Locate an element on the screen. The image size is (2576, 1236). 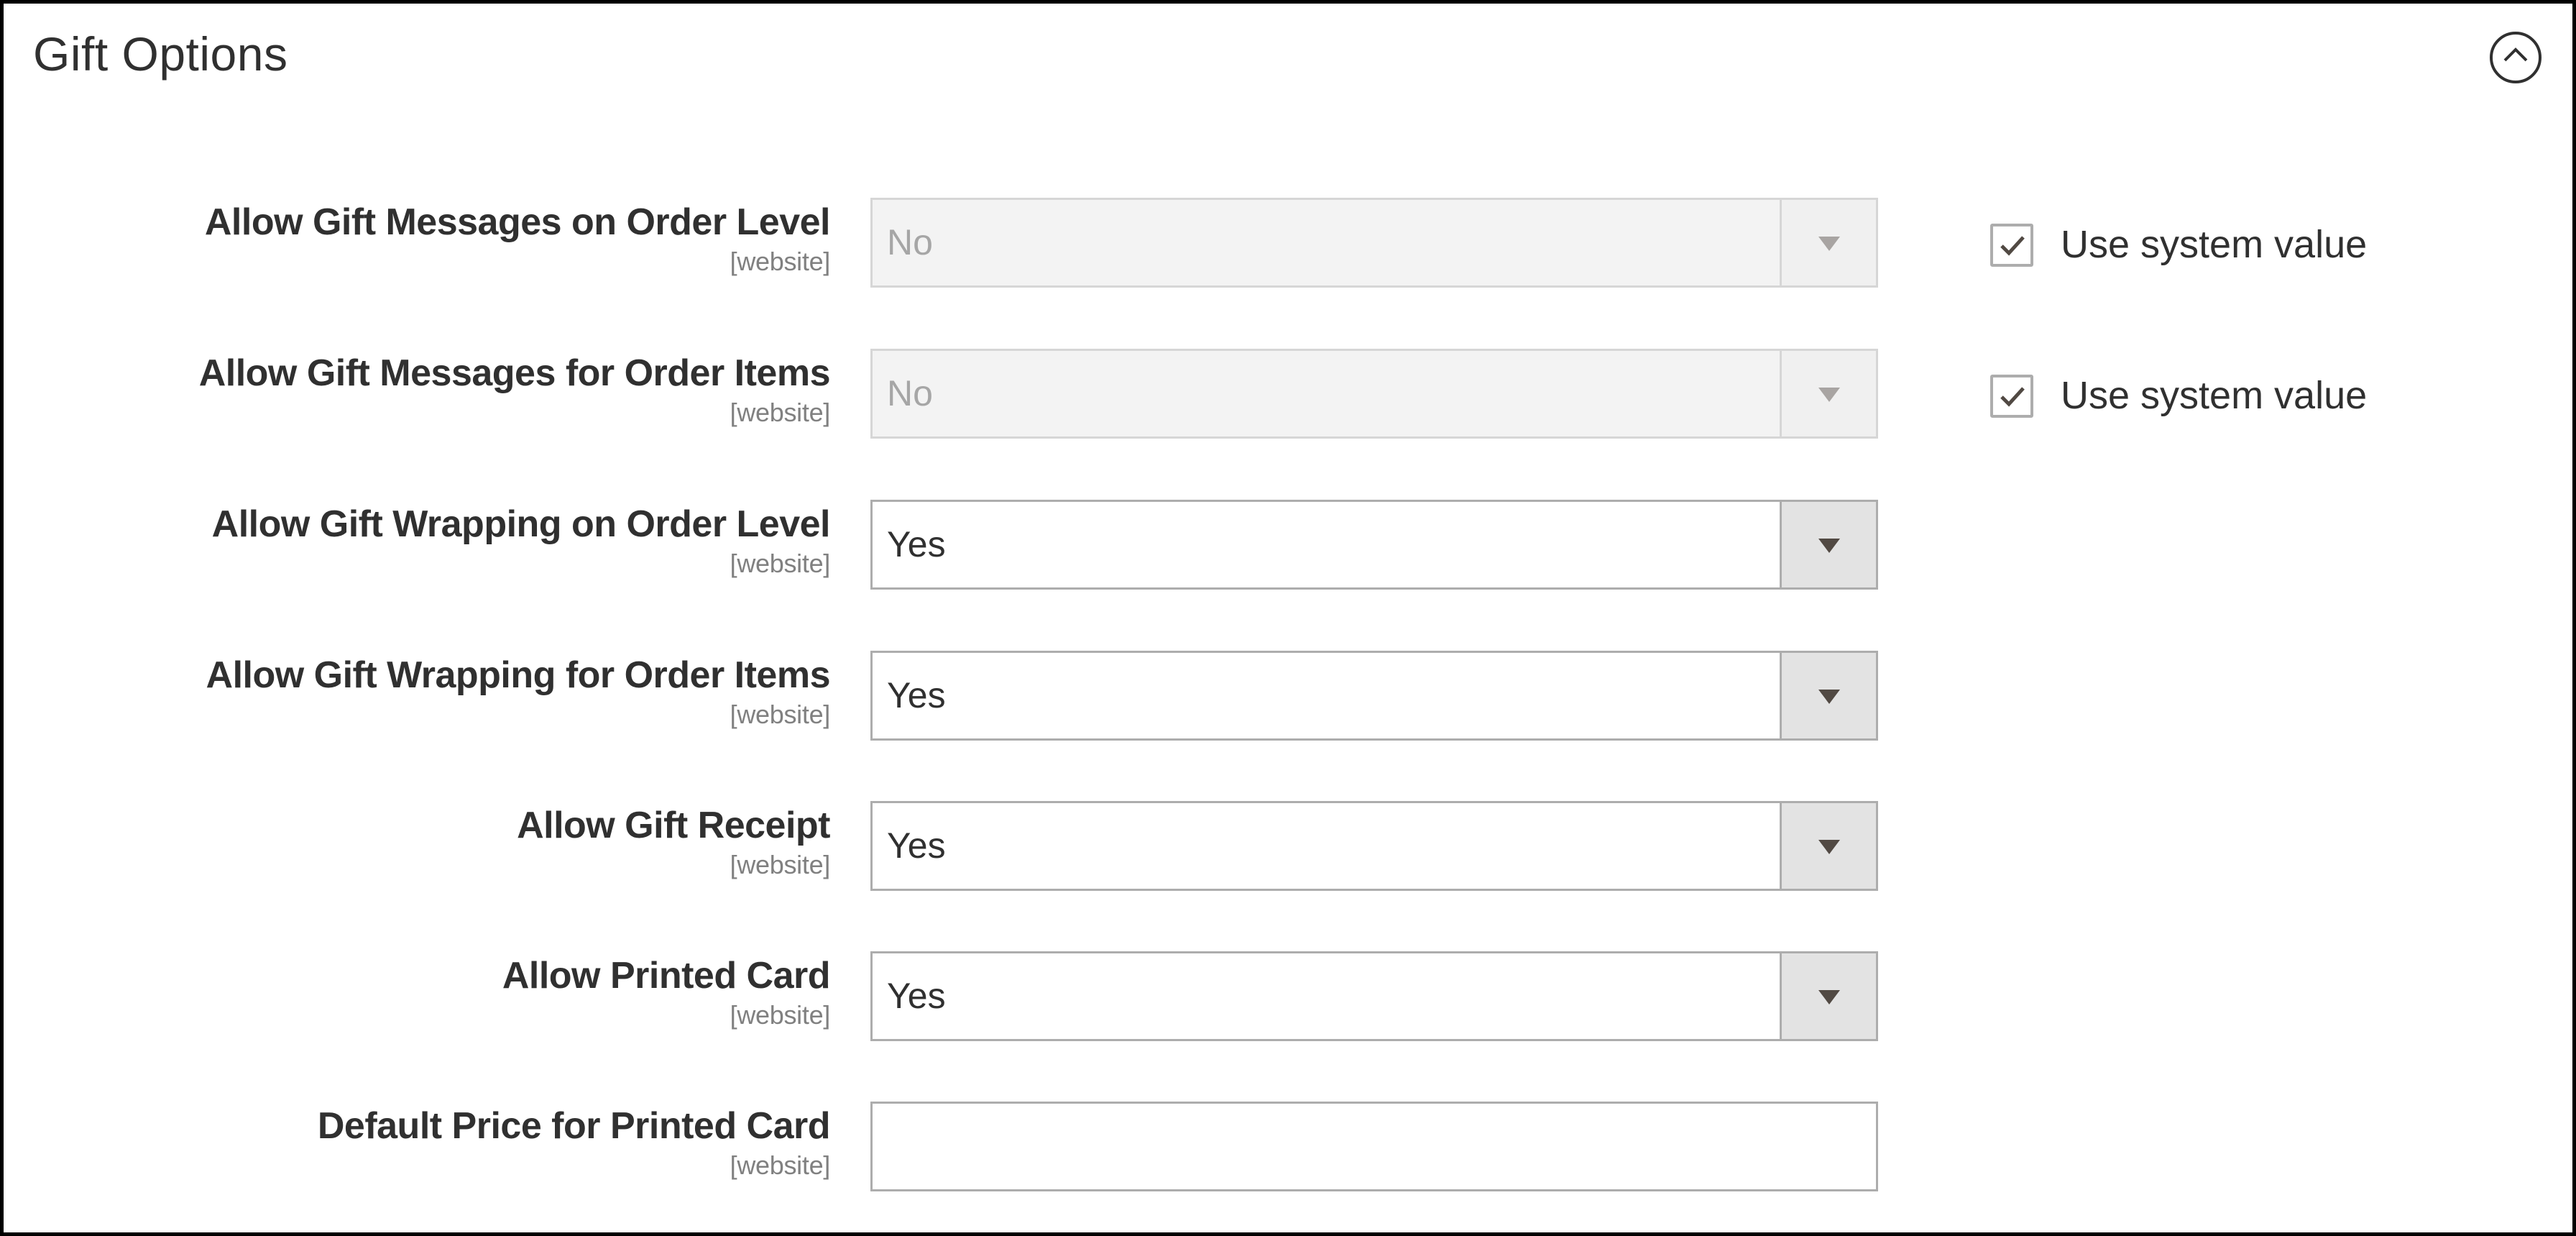
field-label: Allow Gift Wrapping for Order Items is located at coordinates (518, 675).